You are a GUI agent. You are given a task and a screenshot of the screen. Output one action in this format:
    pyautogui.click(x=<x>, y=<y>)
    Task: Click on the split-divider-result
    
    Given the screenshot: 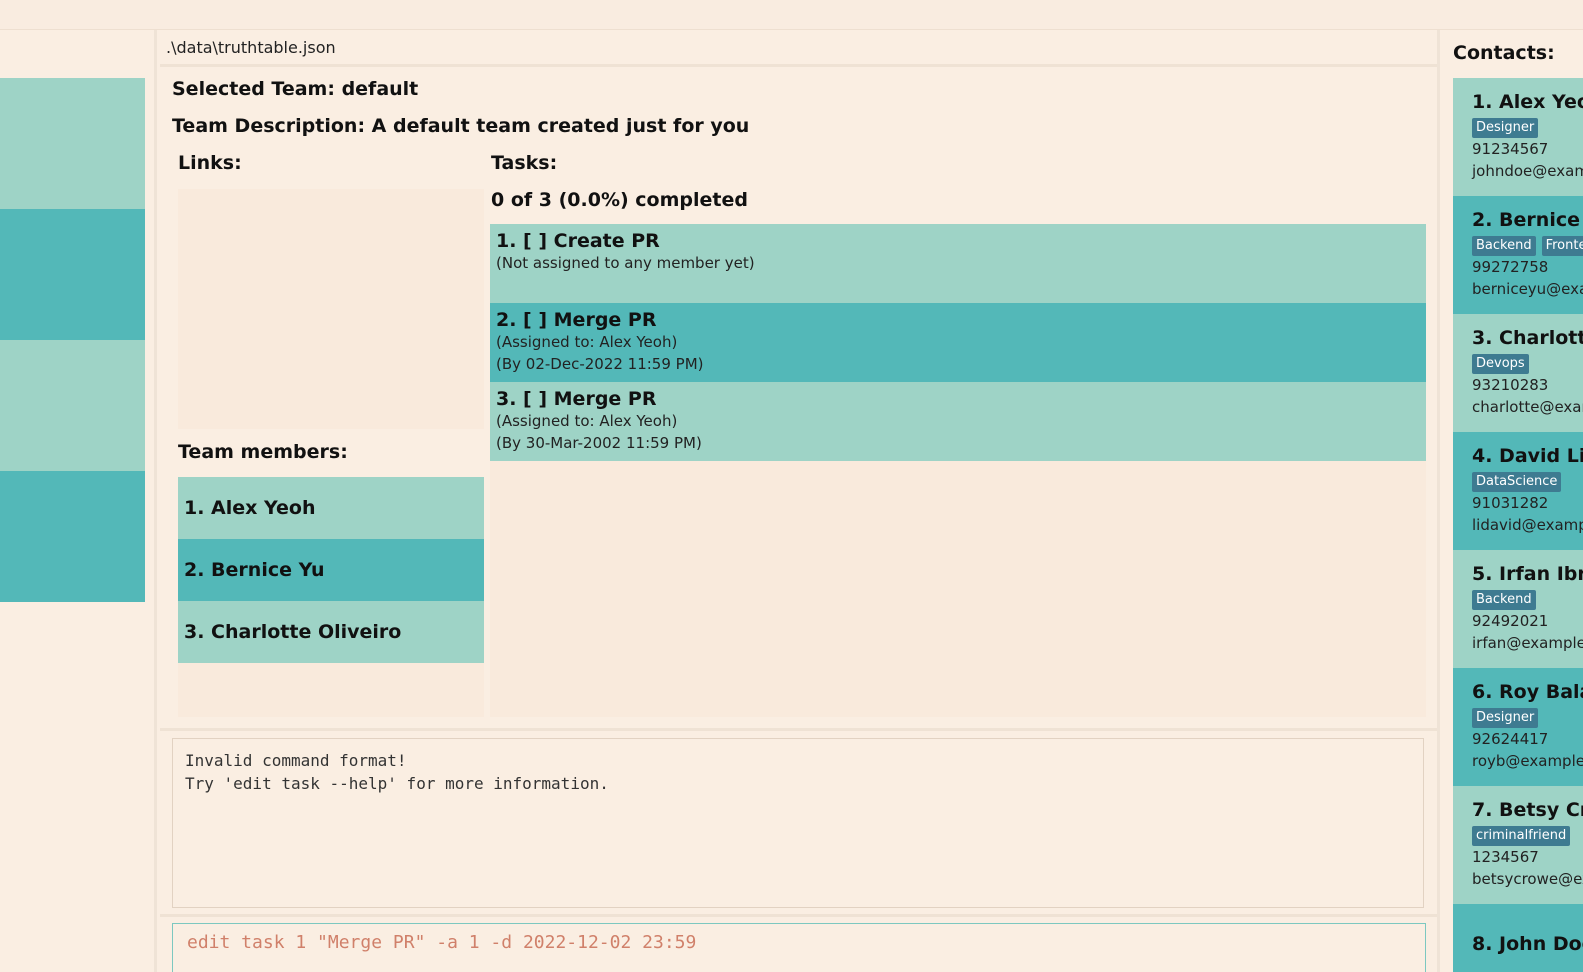 What is the action you would take?
    pyautogui.click(x=798, y=729)
    